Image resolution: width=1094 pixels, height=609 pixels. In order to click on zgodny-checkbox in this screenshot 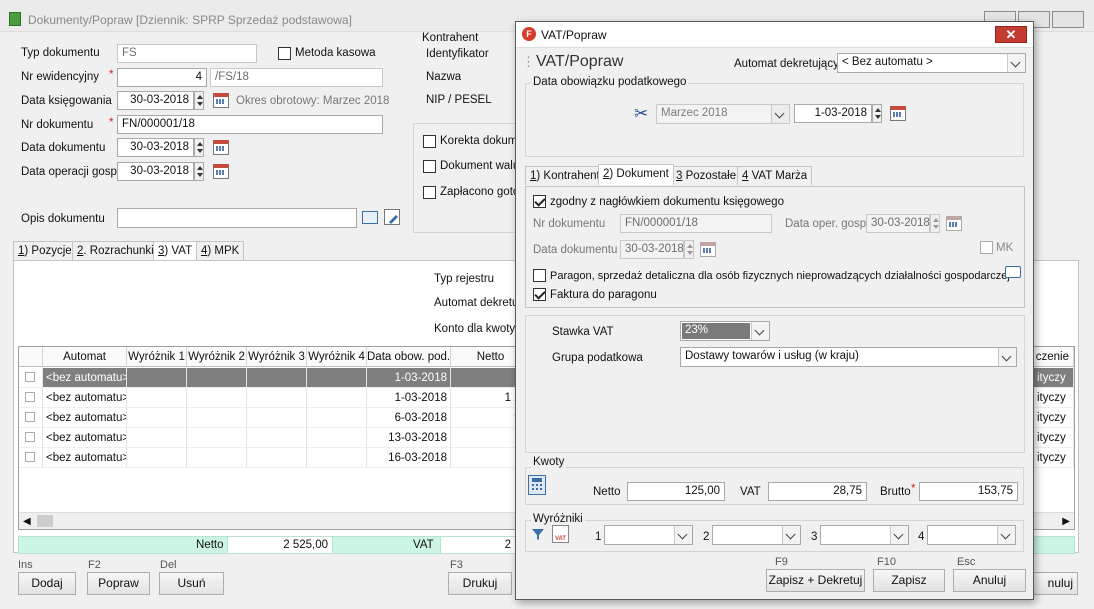, I will do `click(539, 201)`.